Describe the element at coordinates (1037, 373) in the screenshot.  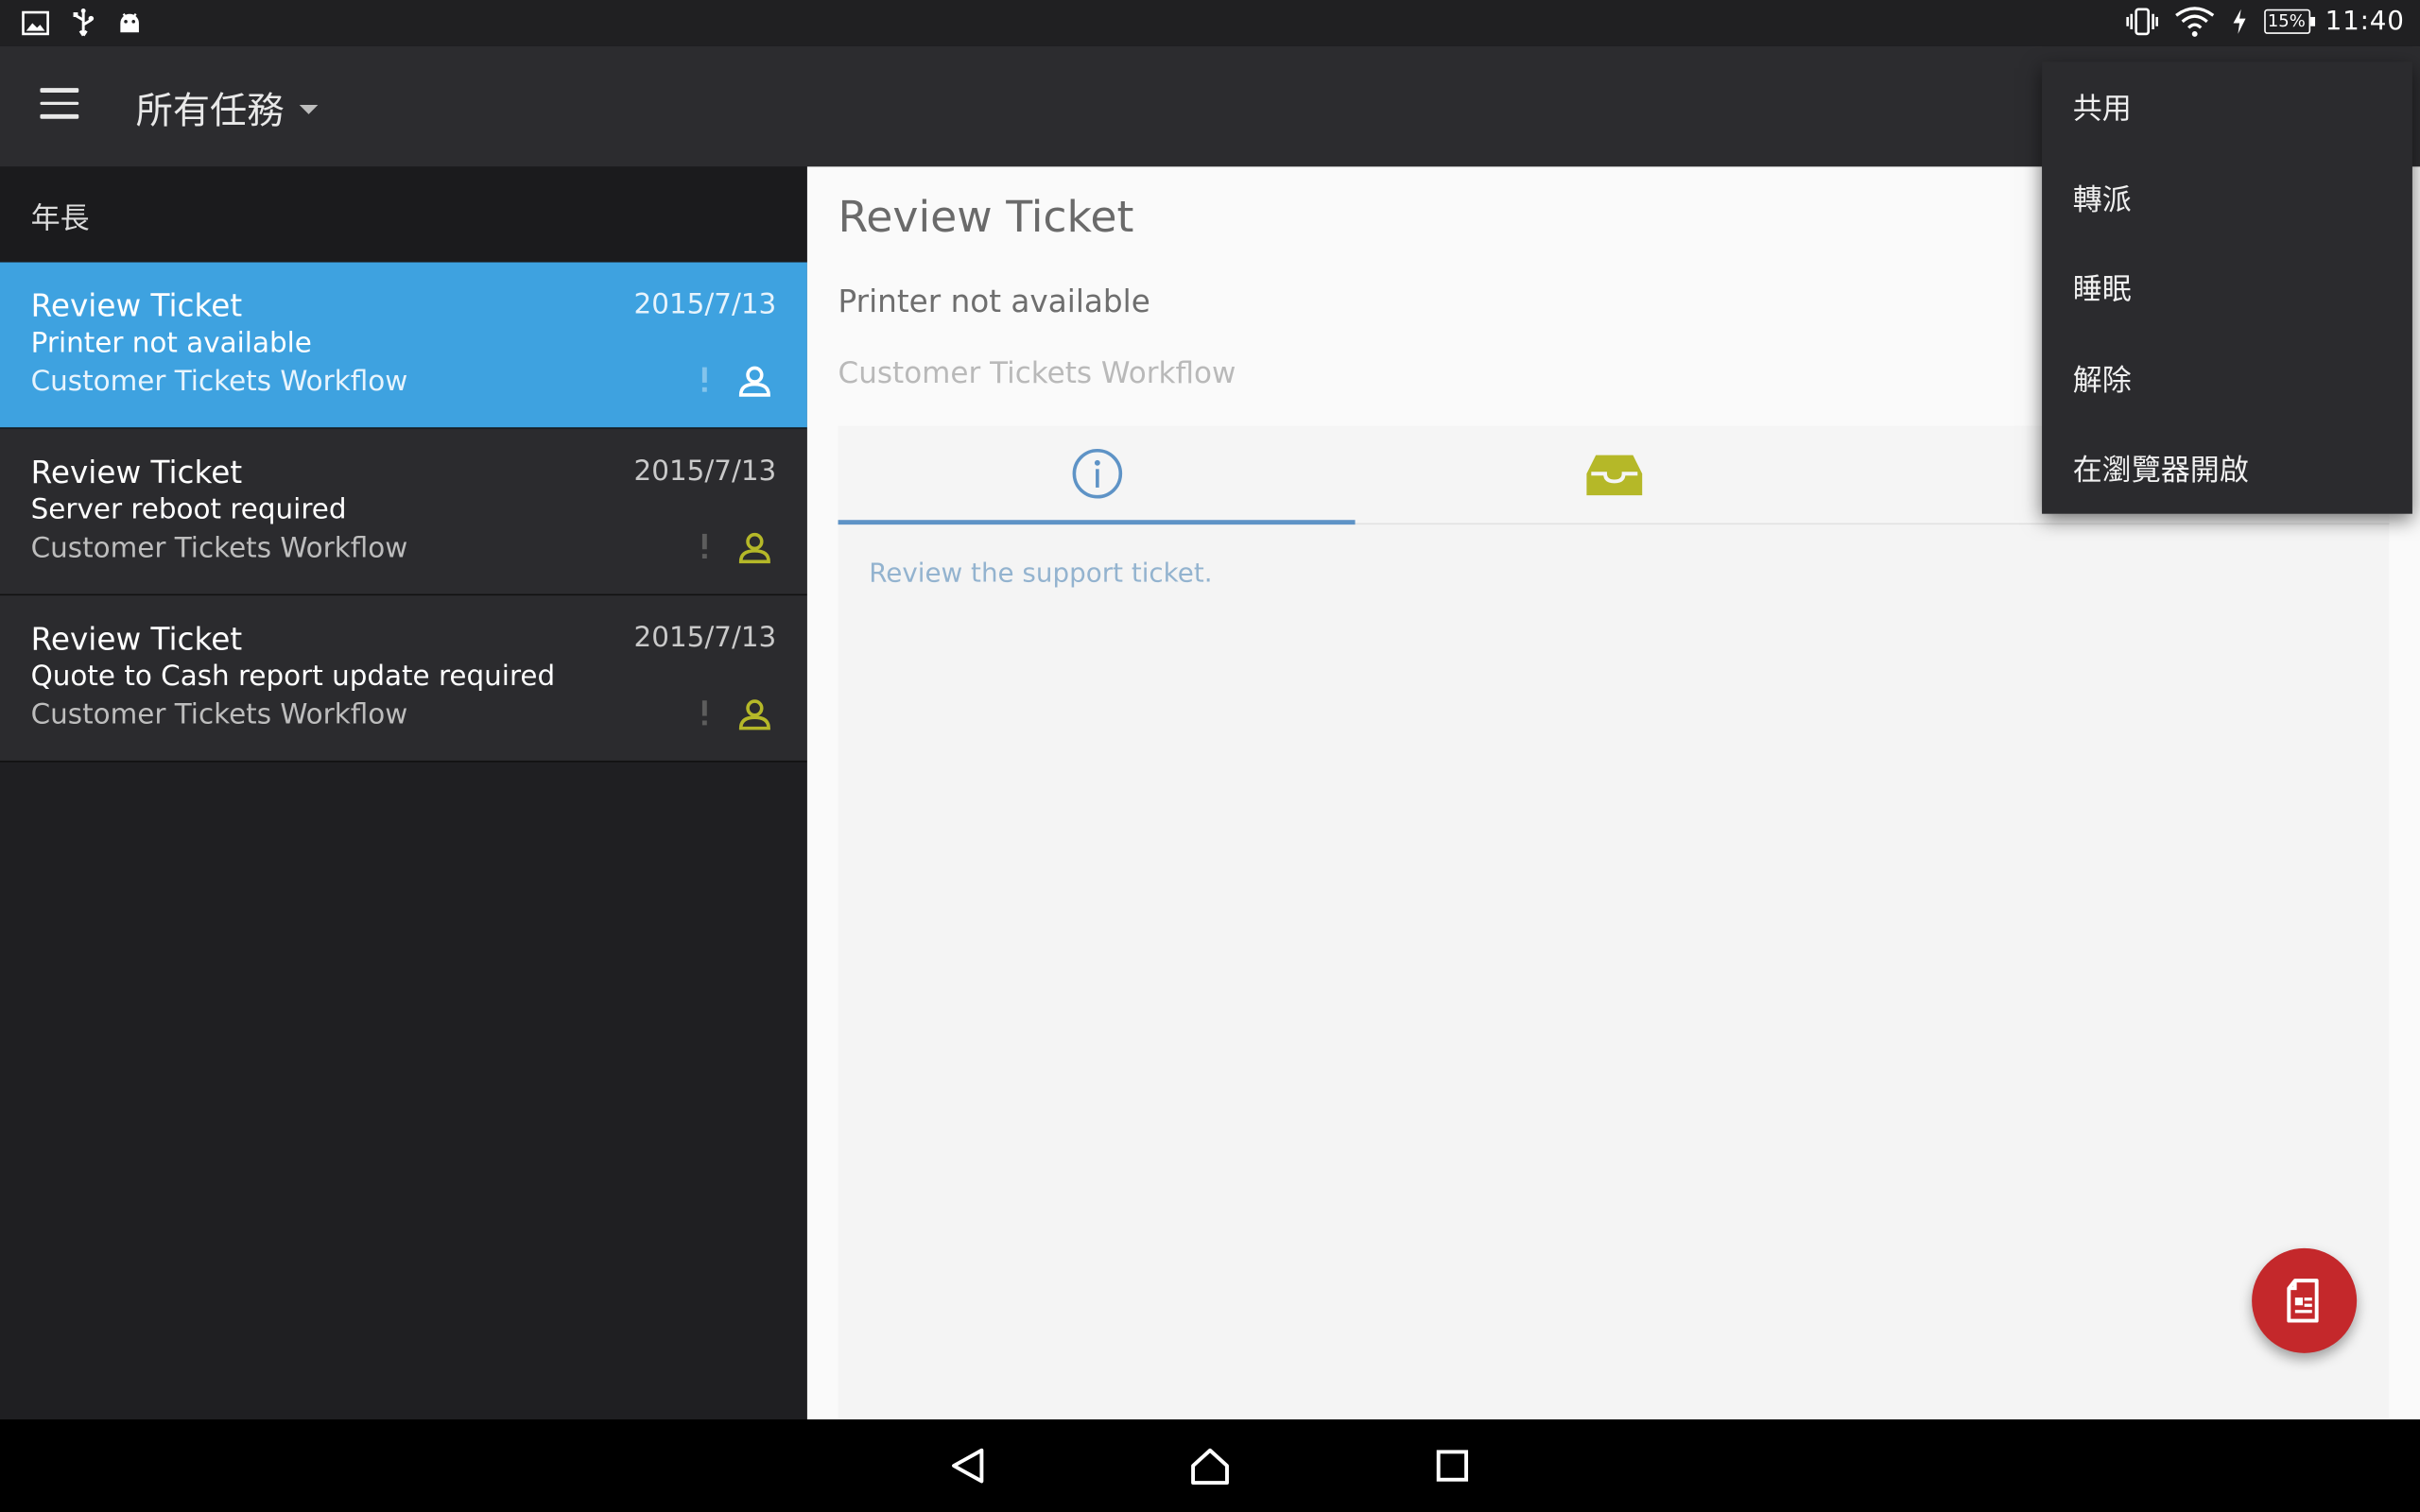
I see `detail-workflow: Customer Tickets Workflow` at that location.